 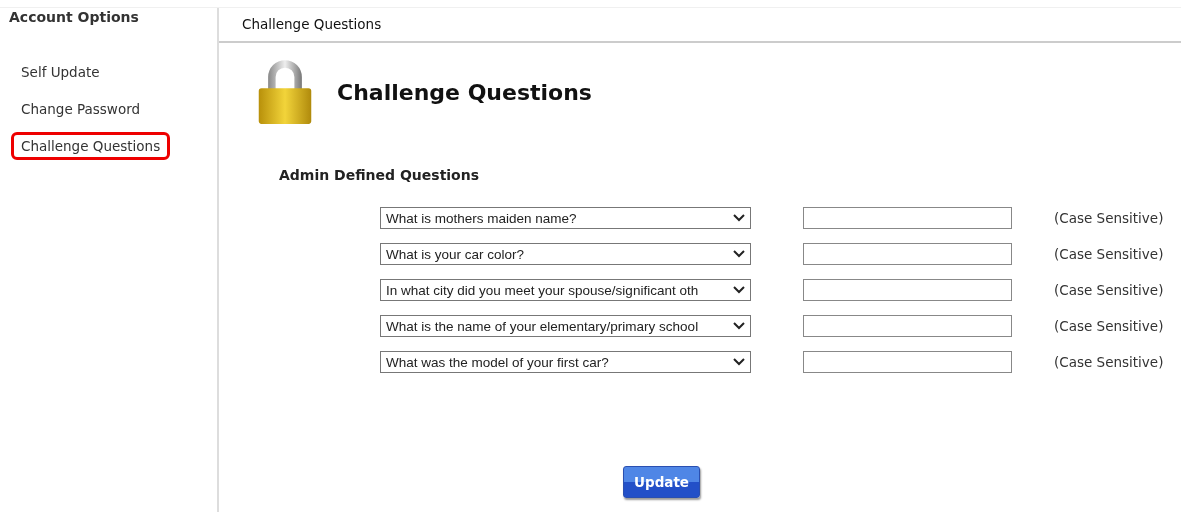 What do you see at coordinates (380, 175) in the screenshot?
I see `section-heading: Admin Defined Questions` at bounding box center [380, 175].